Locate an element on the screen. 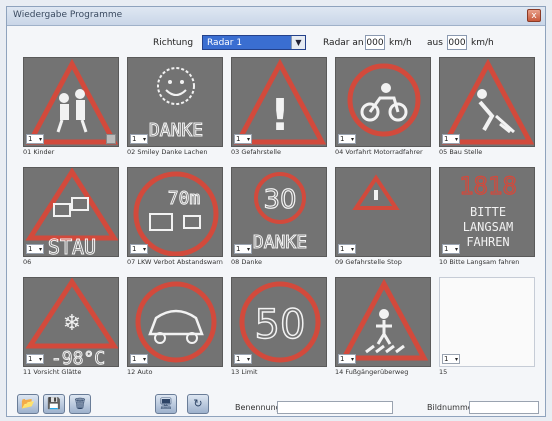 Image resolution: width=552 pixels, height=421 pixels. sign-text: DANKE is located at coordinates (280, 242).